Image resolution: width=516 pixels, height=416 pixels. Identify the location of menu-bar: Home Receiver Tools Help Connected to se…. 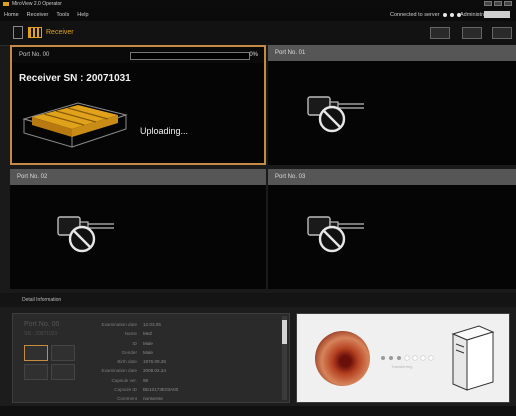
(258, 14).